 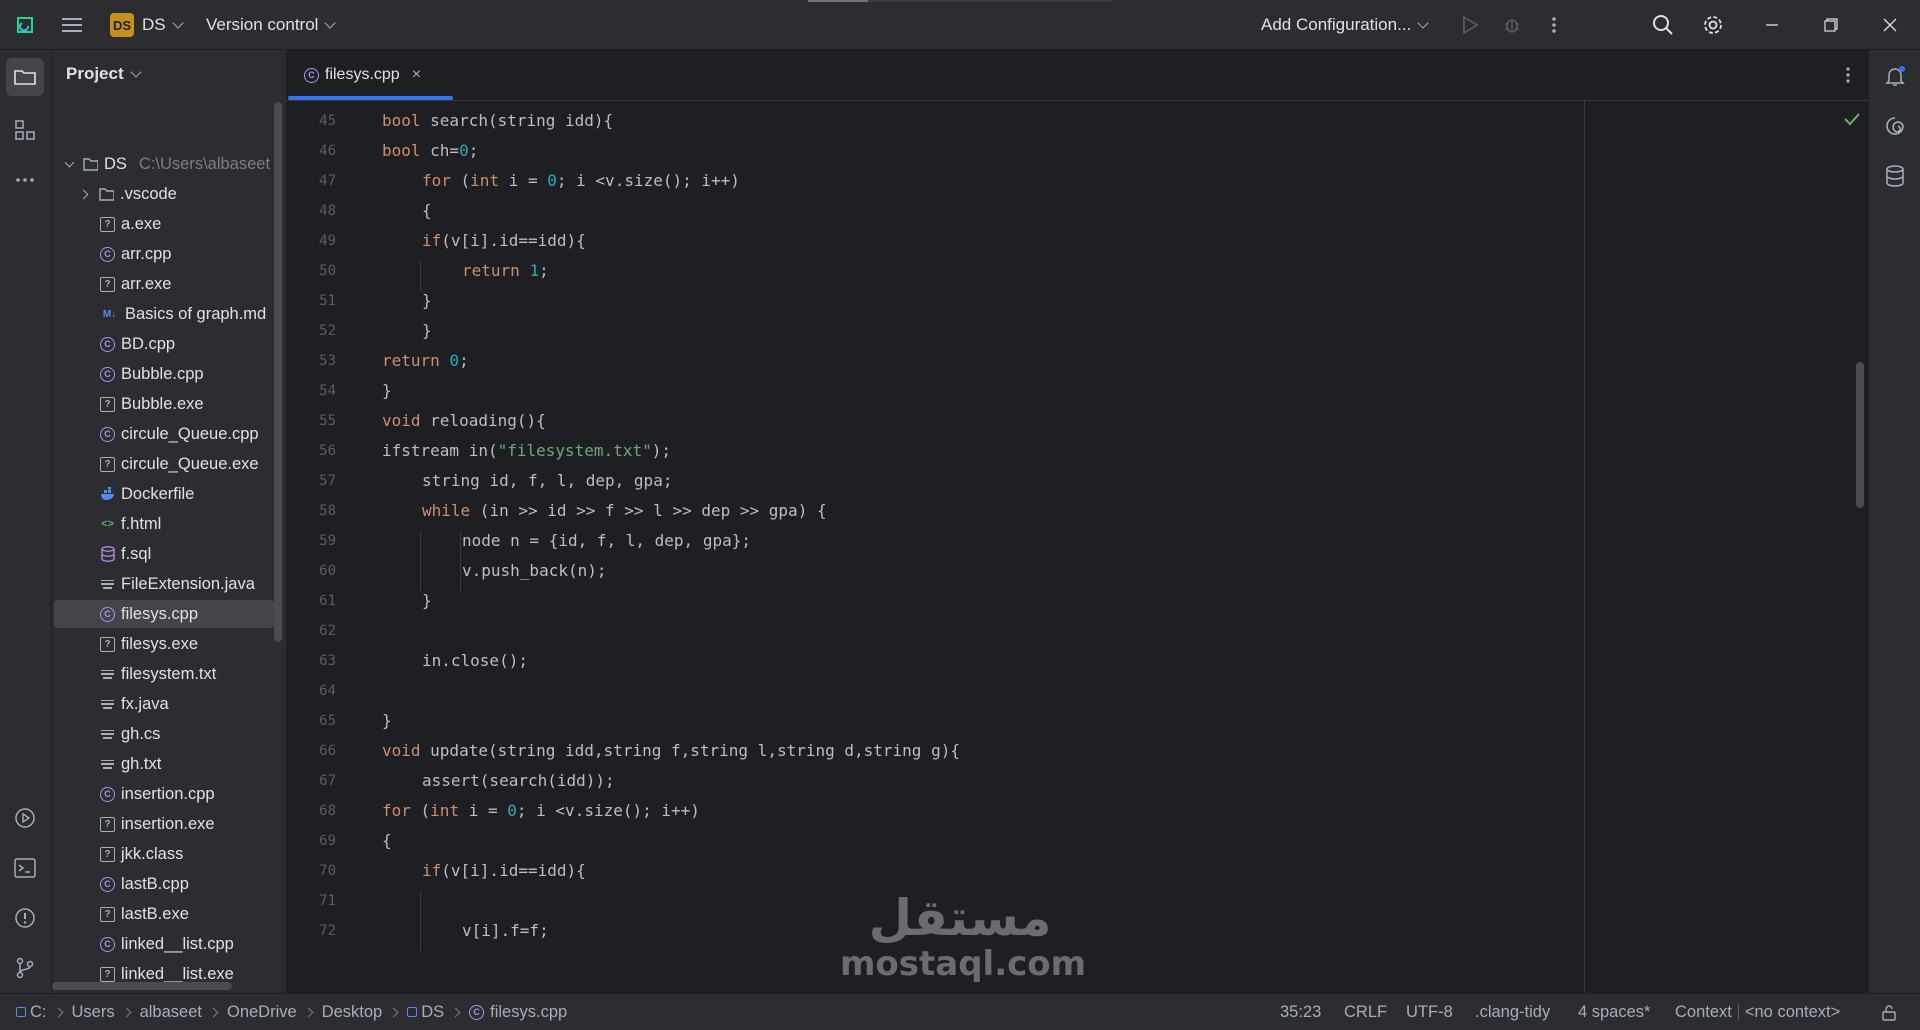 I want to click on breadcrumb-item: DS, so click(x=432, y=1012).